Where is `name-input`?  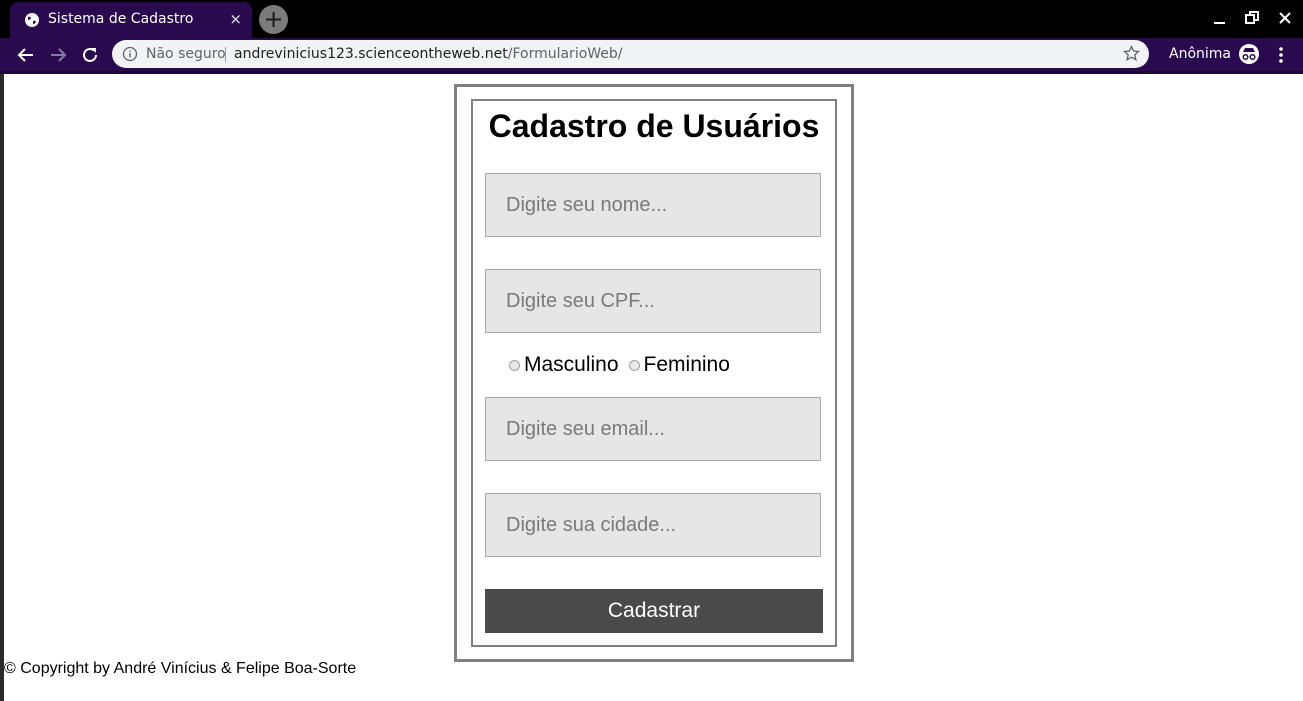 name-input is located at coordinates (653, 205).